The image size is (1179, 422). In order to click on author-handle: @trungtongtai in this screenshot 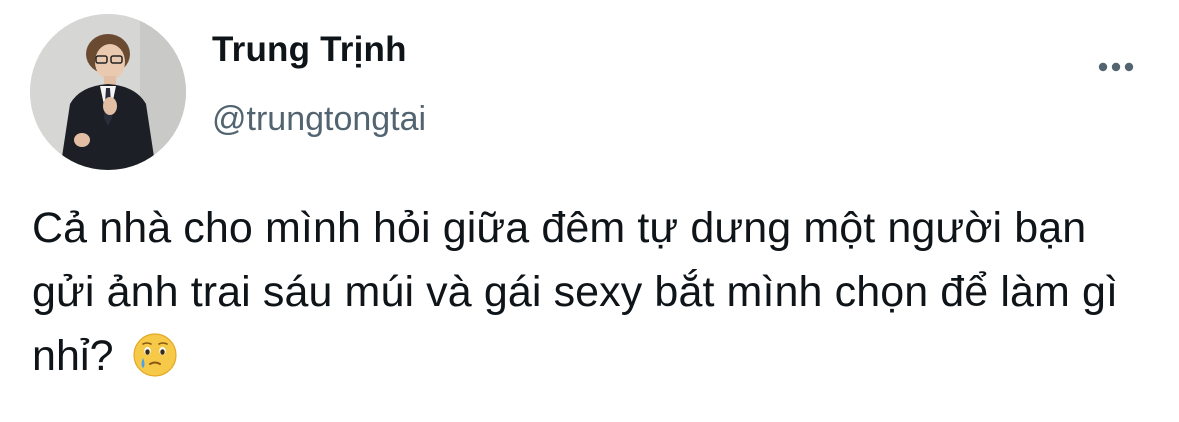, I will do `click(319, 119)`.